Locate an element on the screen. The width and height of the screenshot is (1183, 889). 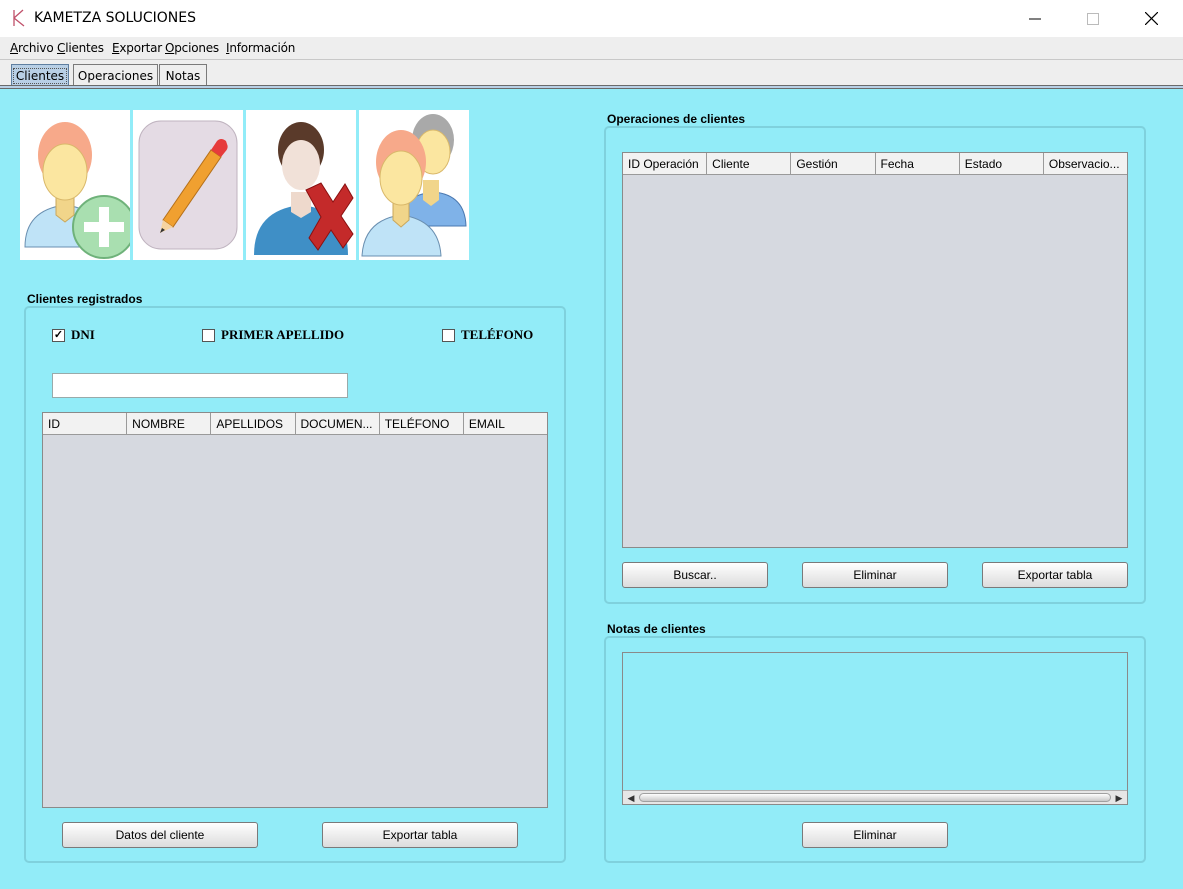
column-header-apellidos: APELLIDOS is located at coordinates (253, 423).